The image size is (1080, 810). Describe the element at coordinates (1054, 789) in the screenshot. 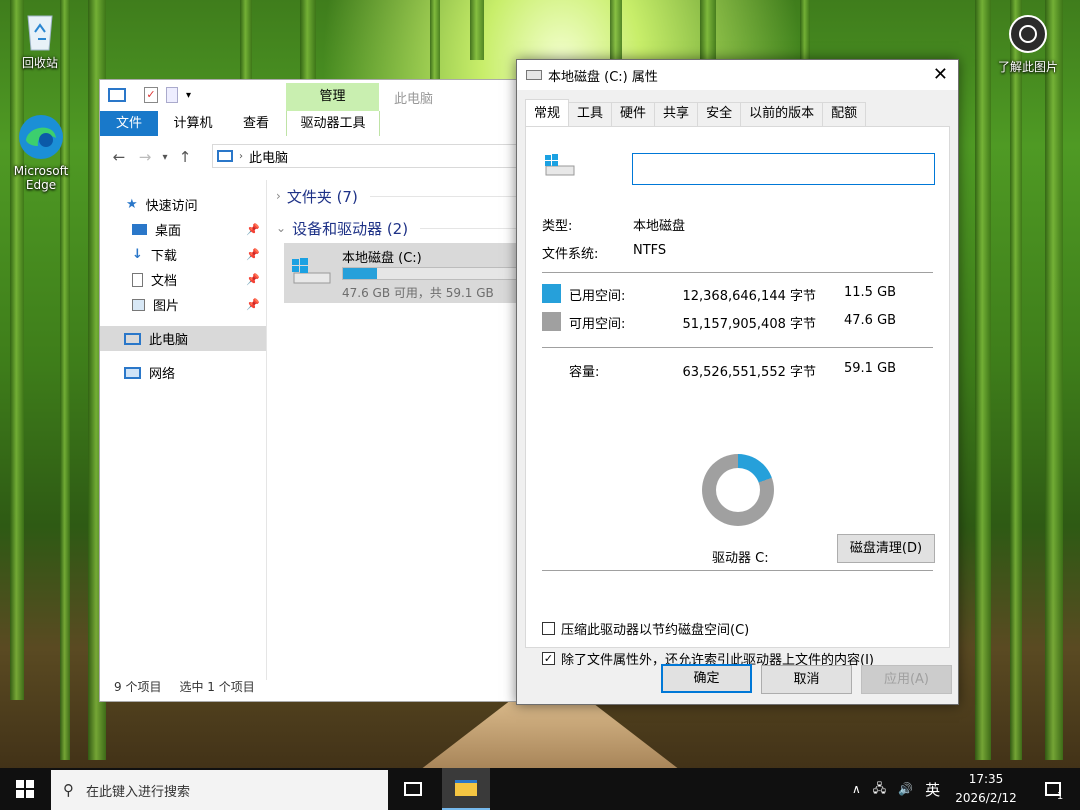

I see `notification-center-button: 1` at that location.